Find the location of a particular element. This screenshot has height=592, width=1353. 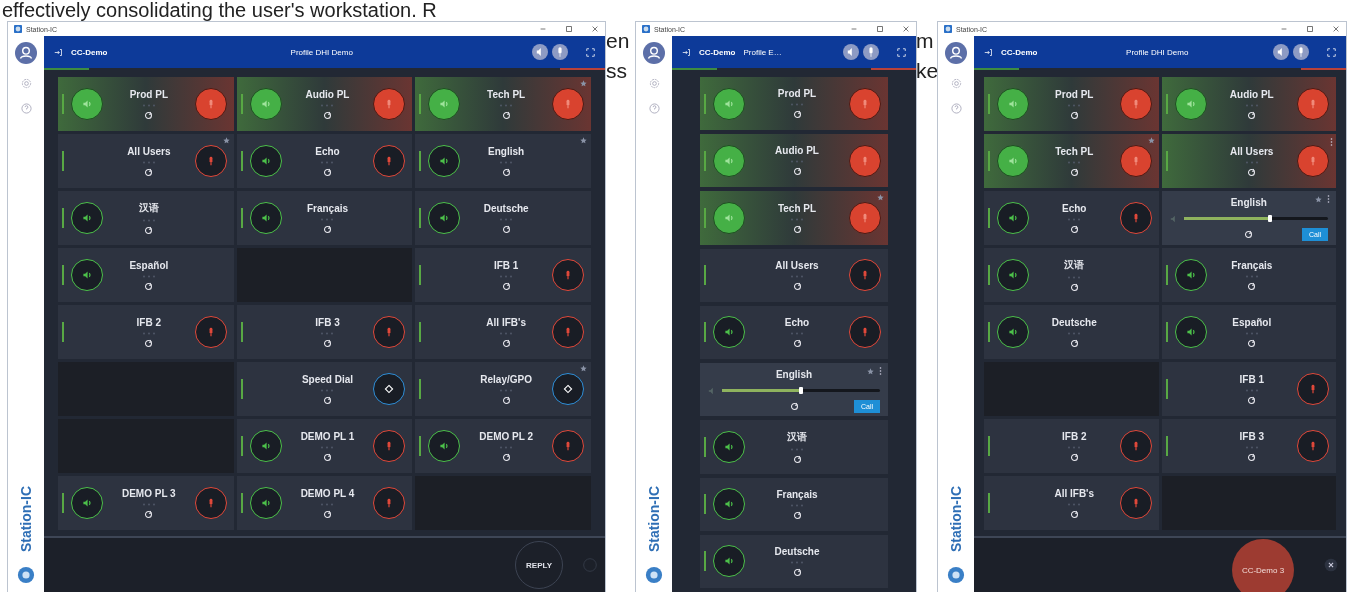

volume-slider is located at coordinates (801, 391).